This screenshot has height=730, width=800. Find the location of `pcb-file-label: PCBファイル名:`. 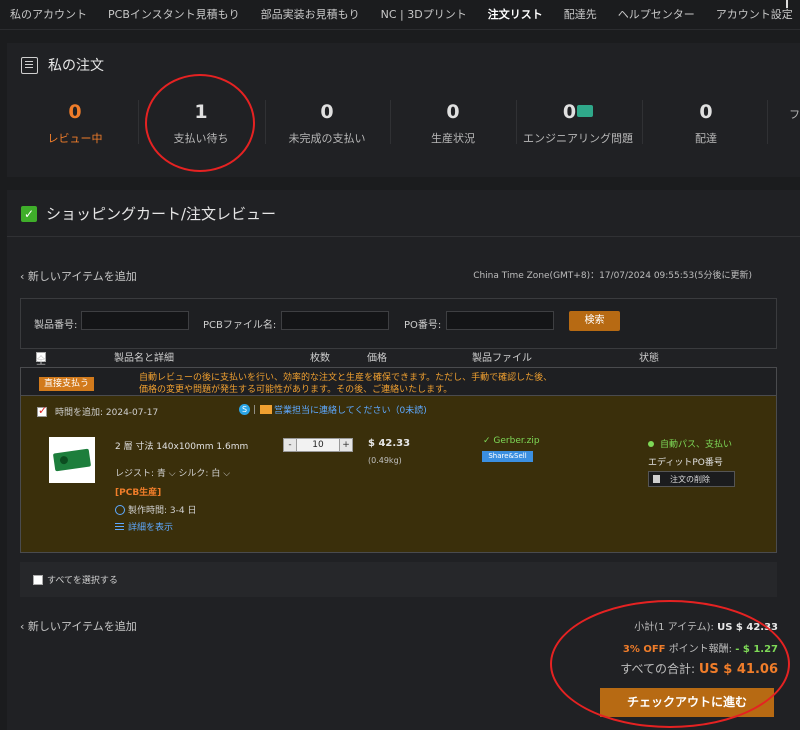

pcb-file-label: PCBファイル名: is located at coordinates (240, 325).